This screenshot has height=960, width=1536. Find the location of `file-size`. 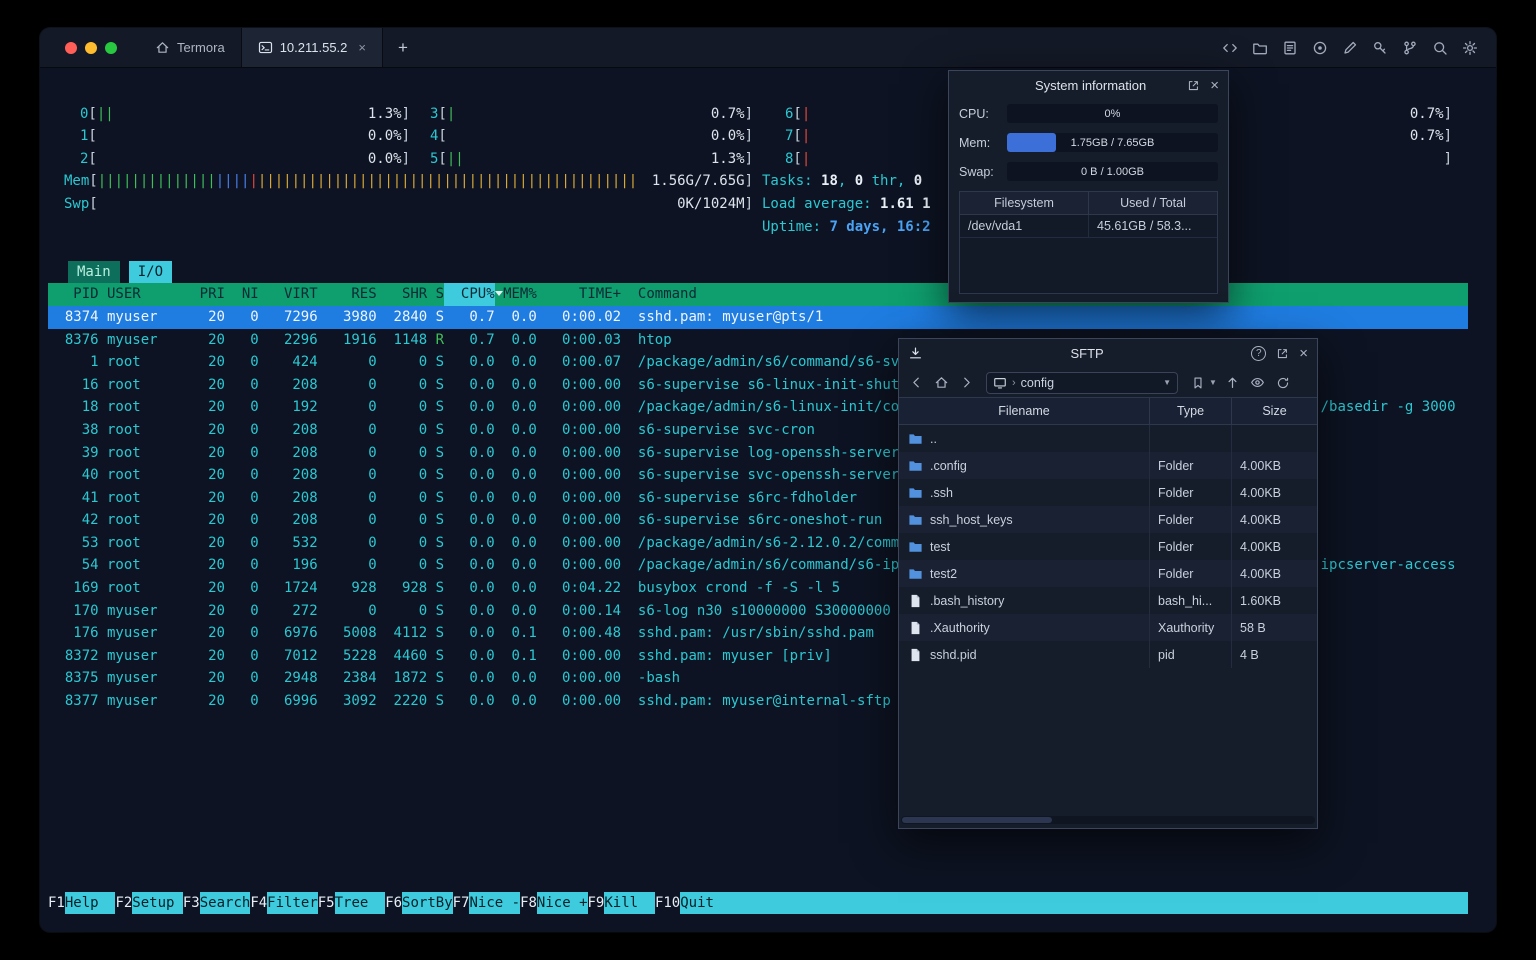

file-size is located at coordinates (1274, 438).